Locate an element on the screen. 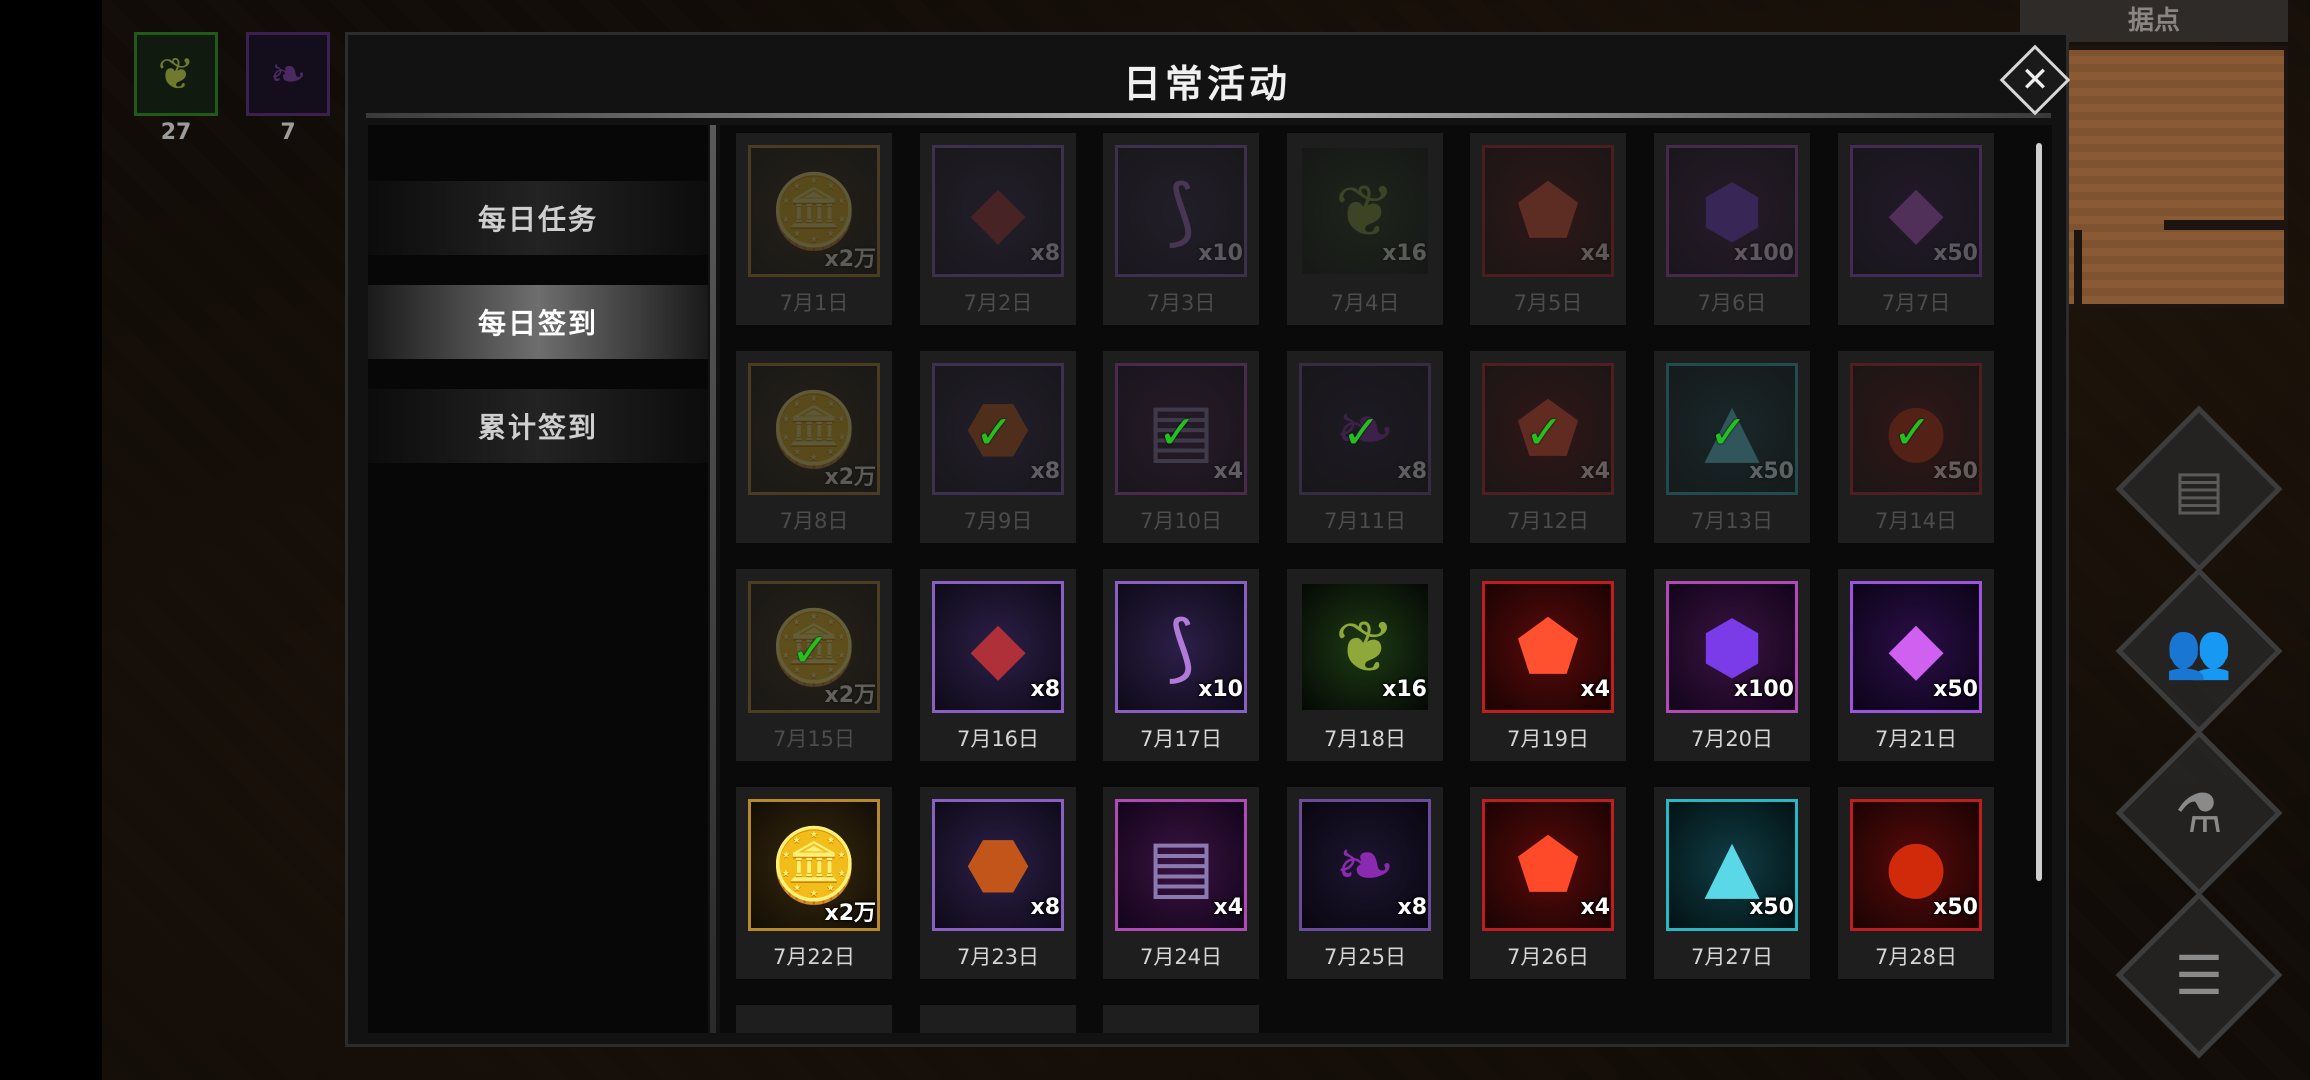  reward-cell: ⬣ x8 7月23日 is located at coordinates (998, 883).